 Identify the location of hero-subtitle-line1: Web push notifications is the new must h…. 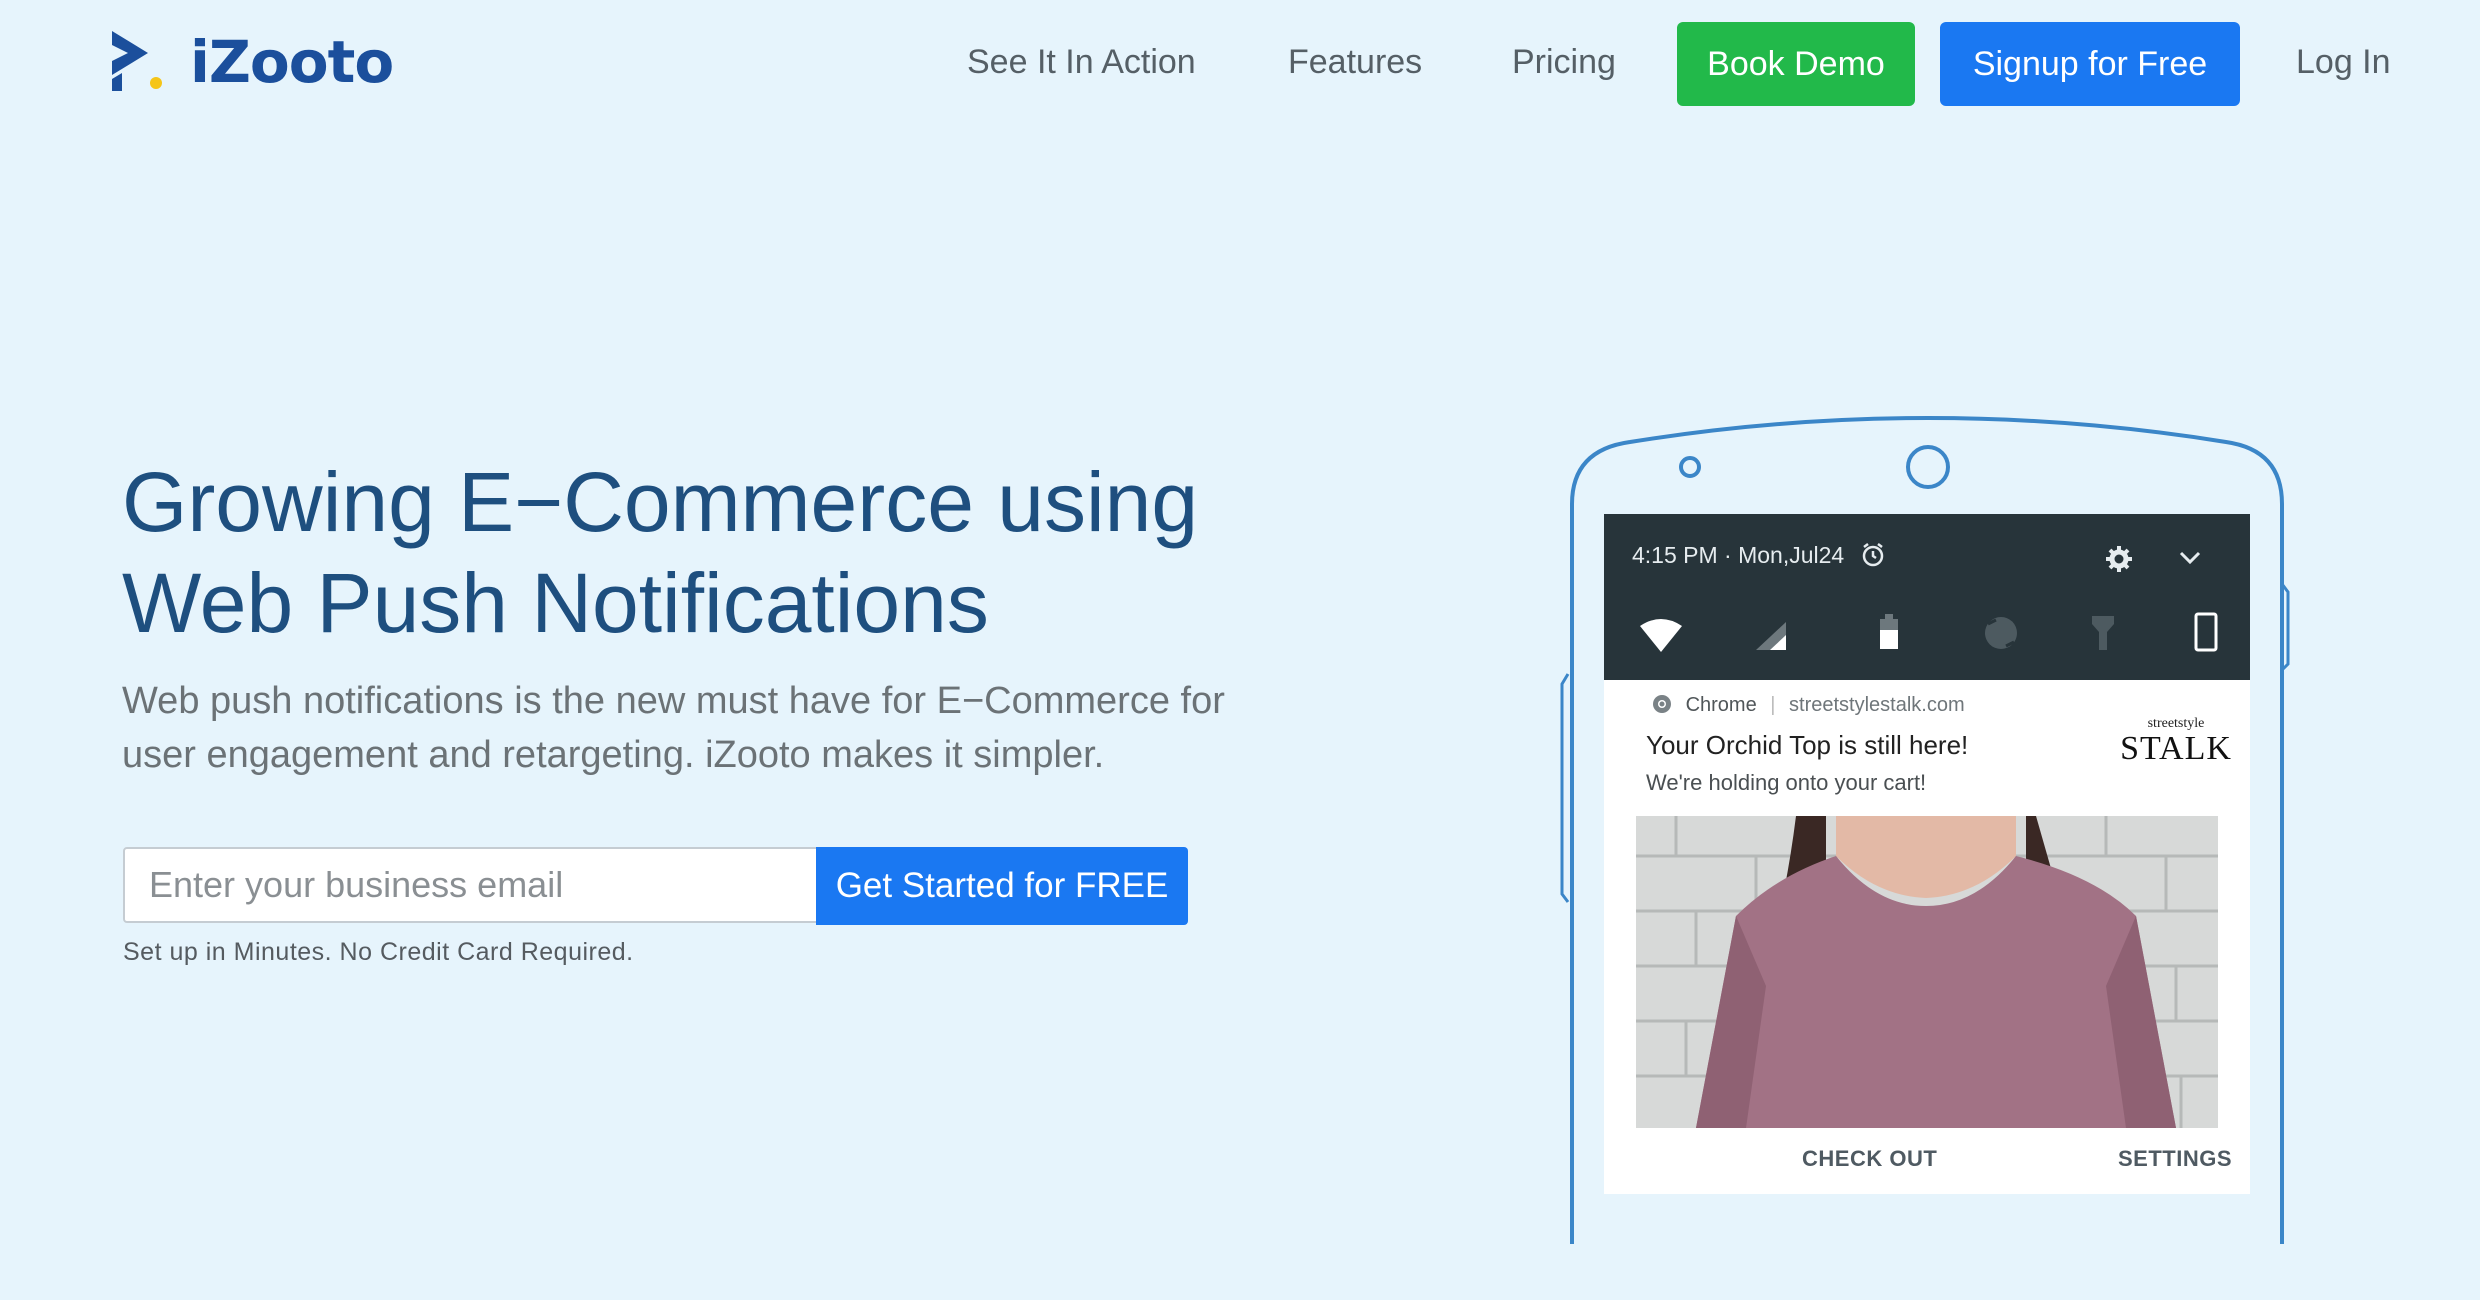
(673, 701).